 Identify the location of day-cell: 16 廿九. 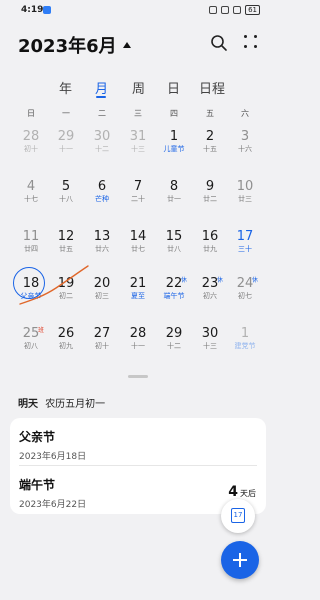
(210, 247).